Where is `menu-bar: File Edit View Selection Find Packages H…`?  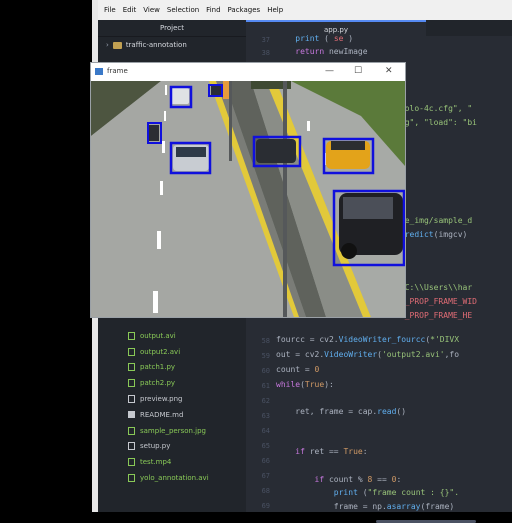
menu-bar: File Edit View Selection Find Packages H… is located at coordinates (305, 10).